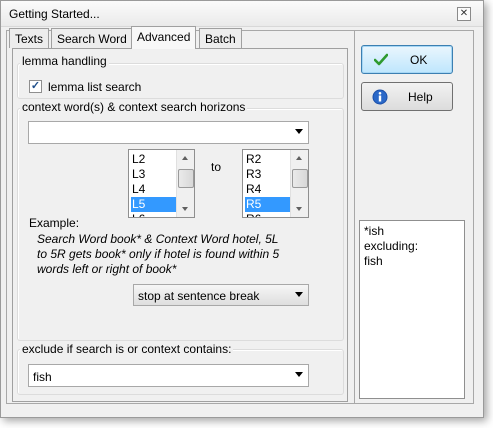 The image size is (493, 428). I want to click on tab-label: Texts, so click(29, 39).